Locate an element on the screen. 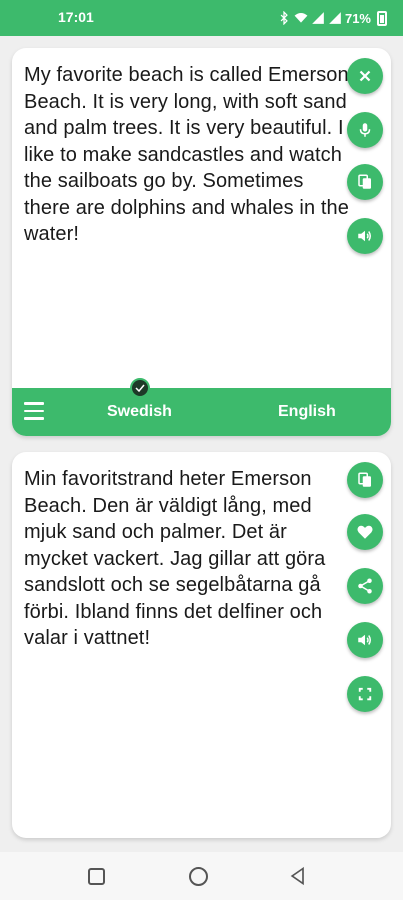 The width and height of the screenshot is (403, 900). status-bar: 17:01 71% is located at coordinates (201, 18).